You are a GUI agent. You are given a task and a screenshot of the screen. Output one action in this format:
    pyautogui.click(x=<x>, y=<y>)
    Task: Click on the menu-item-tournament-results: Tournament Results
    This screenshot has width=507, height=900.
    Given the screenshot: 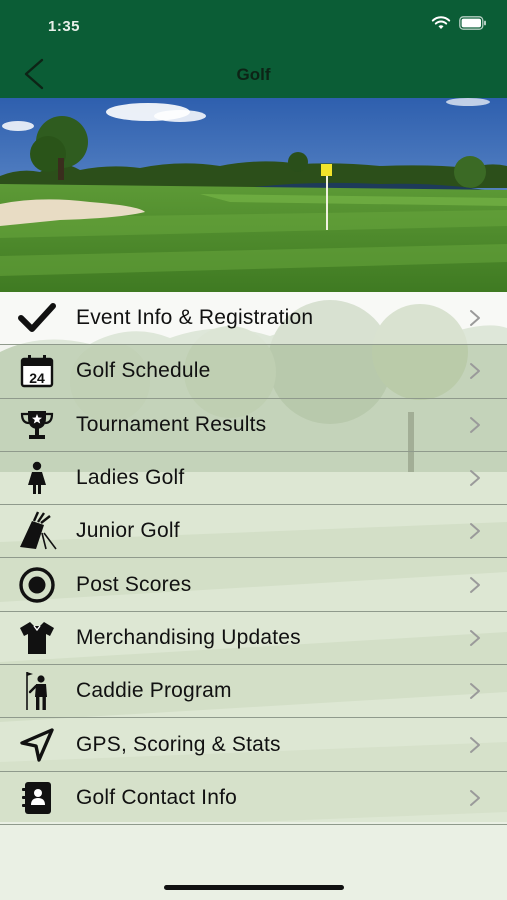 What is the action you would take?
    pyautogui.click(x=253, y=425)
    